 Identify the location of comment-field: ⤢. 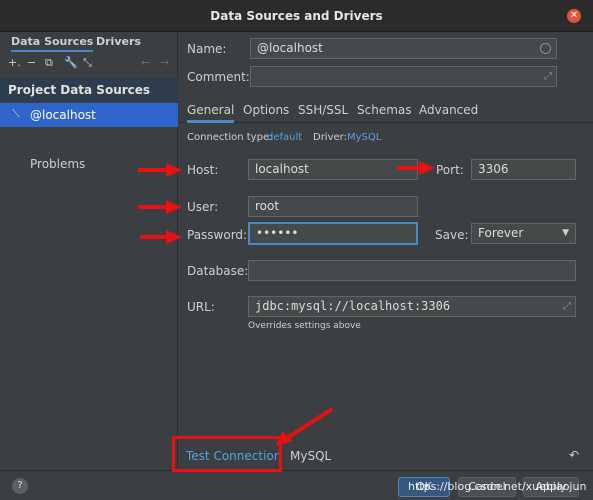
(403, 76).